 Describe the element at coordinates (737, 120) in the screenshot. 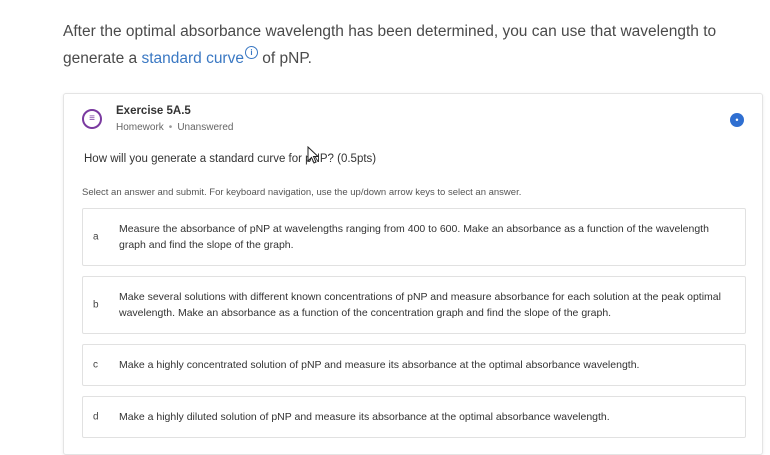

I see `exercise-menu-button: •` at that location.